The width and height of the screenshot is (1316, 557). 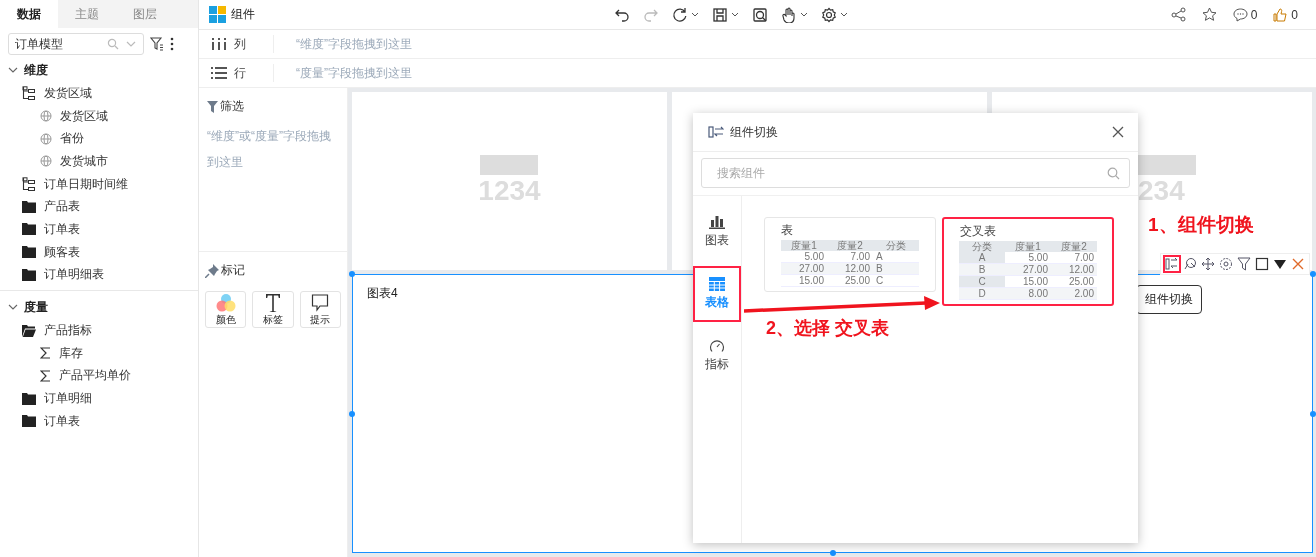 What do you see at coordinates (243, 14) in the screenshot?
I see `component-title: 组件` at bounding box center [243, 14].